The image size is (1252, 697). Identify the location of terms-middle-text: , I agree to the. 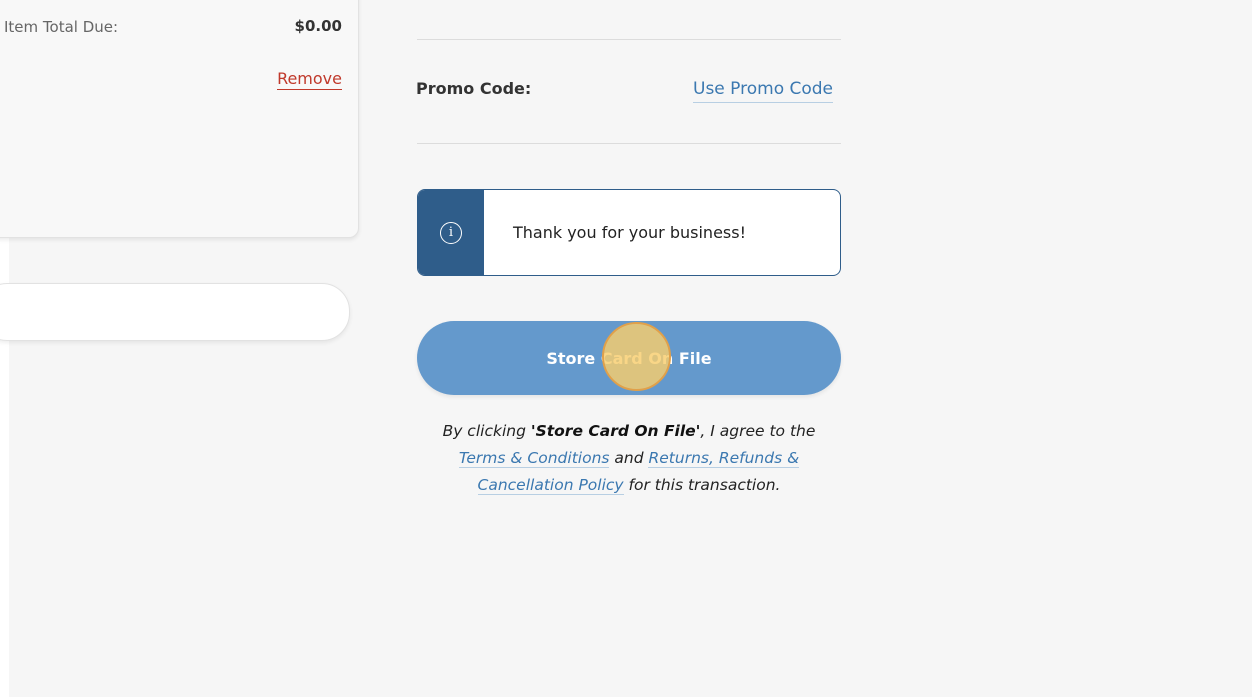
(758, 431).